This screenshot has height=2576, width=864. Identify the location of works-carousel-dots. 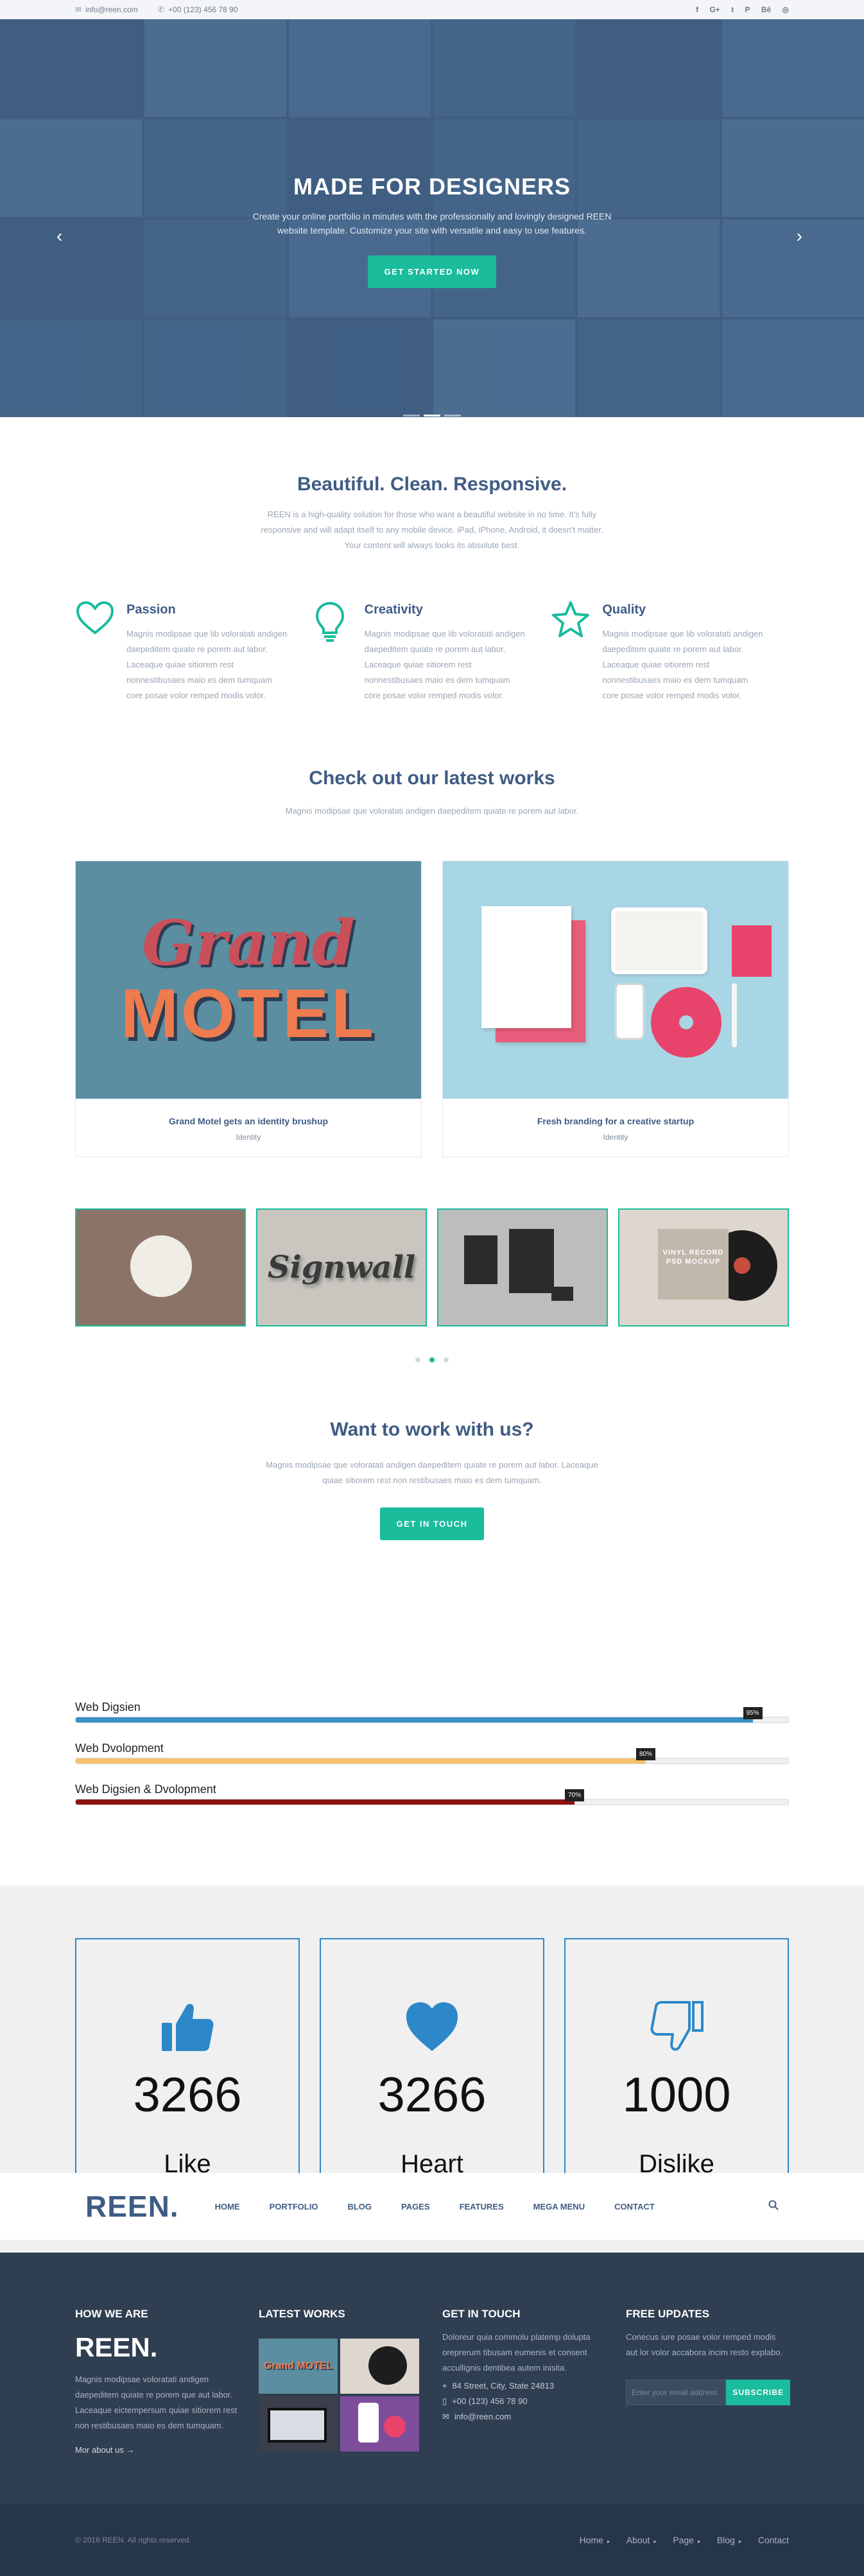
(432, 1359).